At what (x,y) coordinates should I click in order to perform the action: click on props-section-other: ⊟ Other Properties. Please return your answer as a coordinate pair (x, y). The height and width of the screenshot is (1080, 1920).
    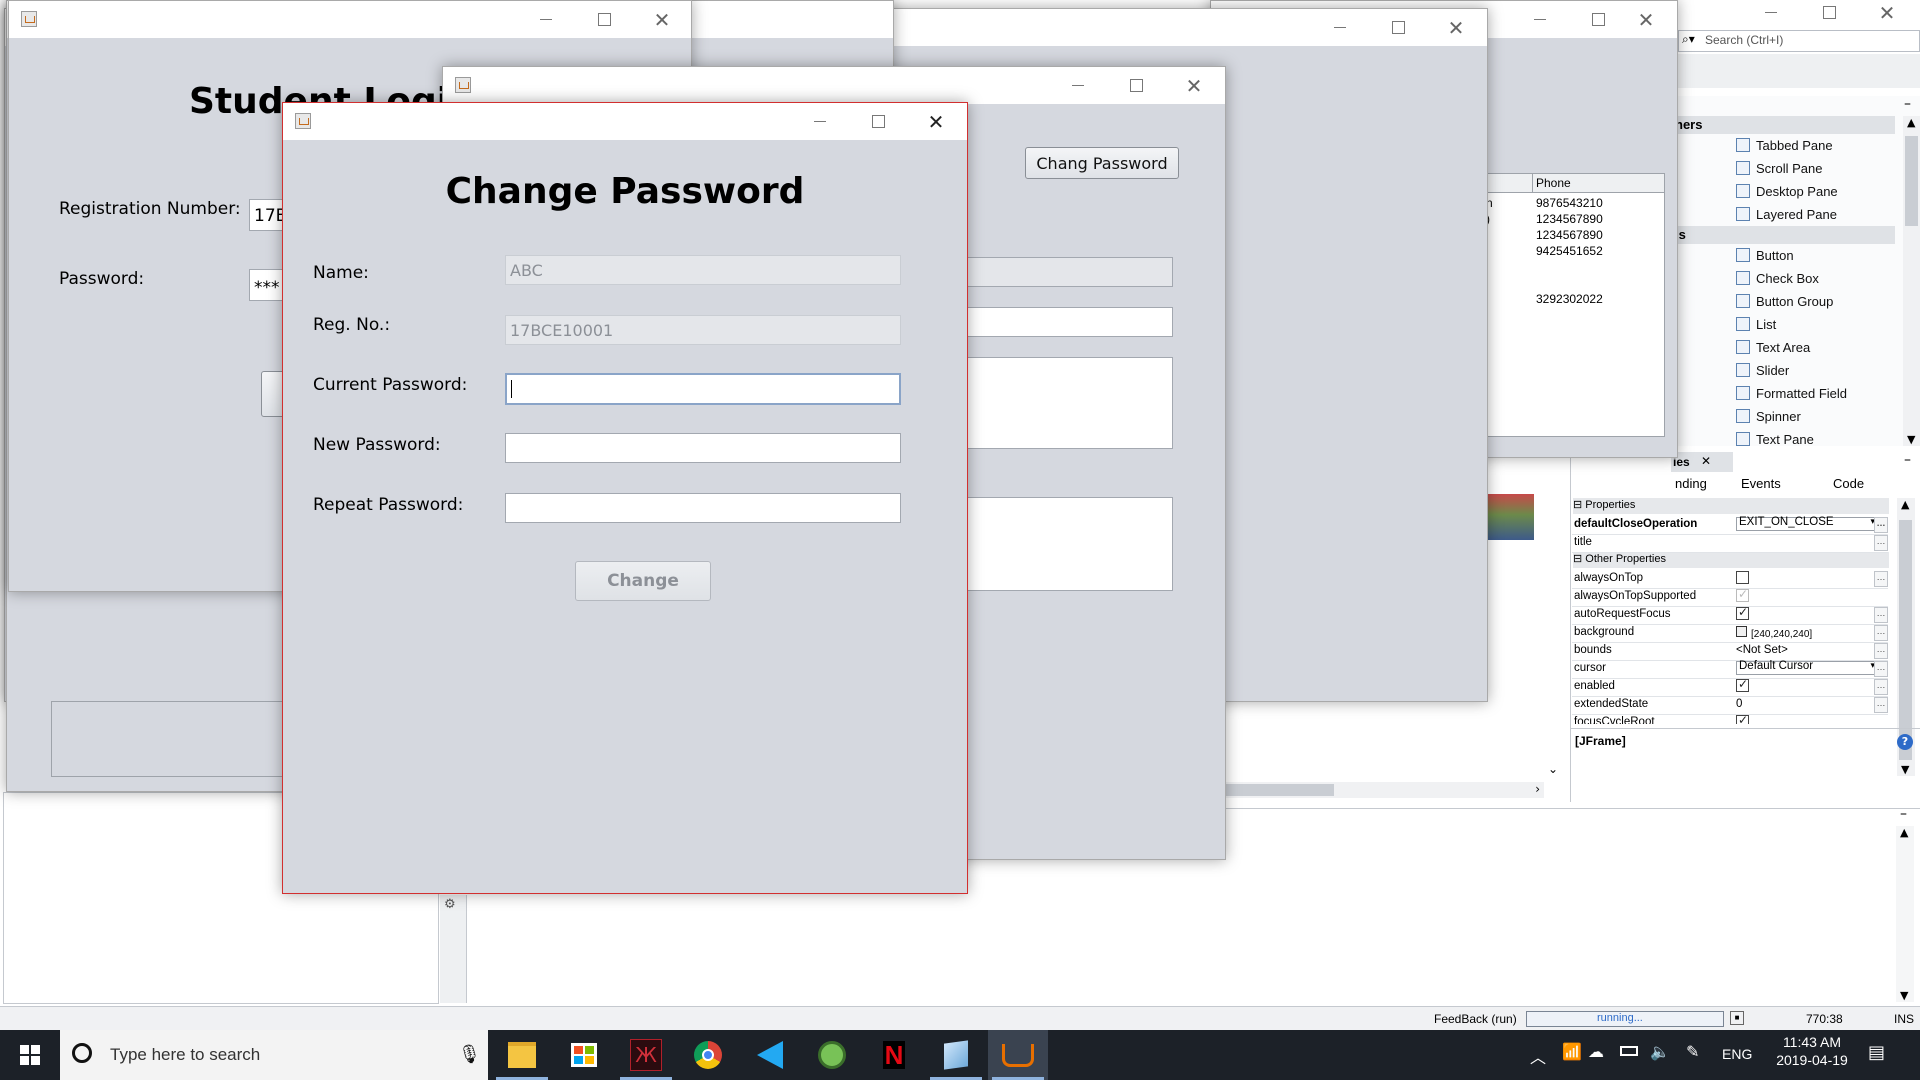
    Looking at the image, I should click on (1731, 560).